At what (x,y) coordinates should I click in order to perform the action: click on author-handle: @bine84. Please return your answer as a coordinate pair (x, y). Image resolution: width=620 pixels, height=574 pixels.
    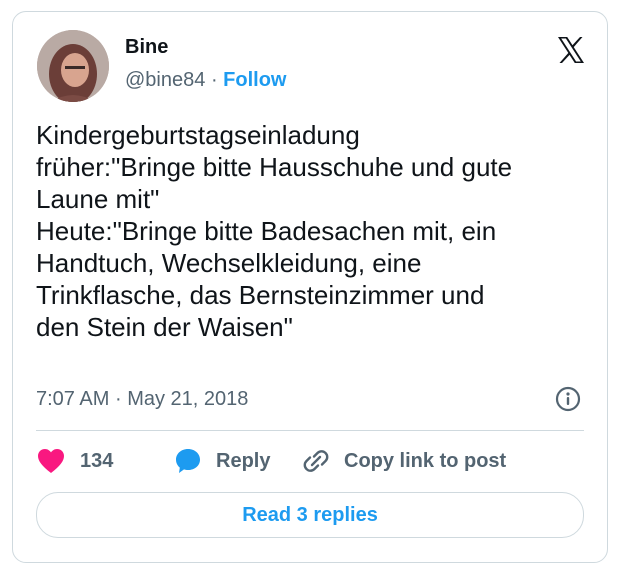
    Looking at the image, I should click on (165, 80).